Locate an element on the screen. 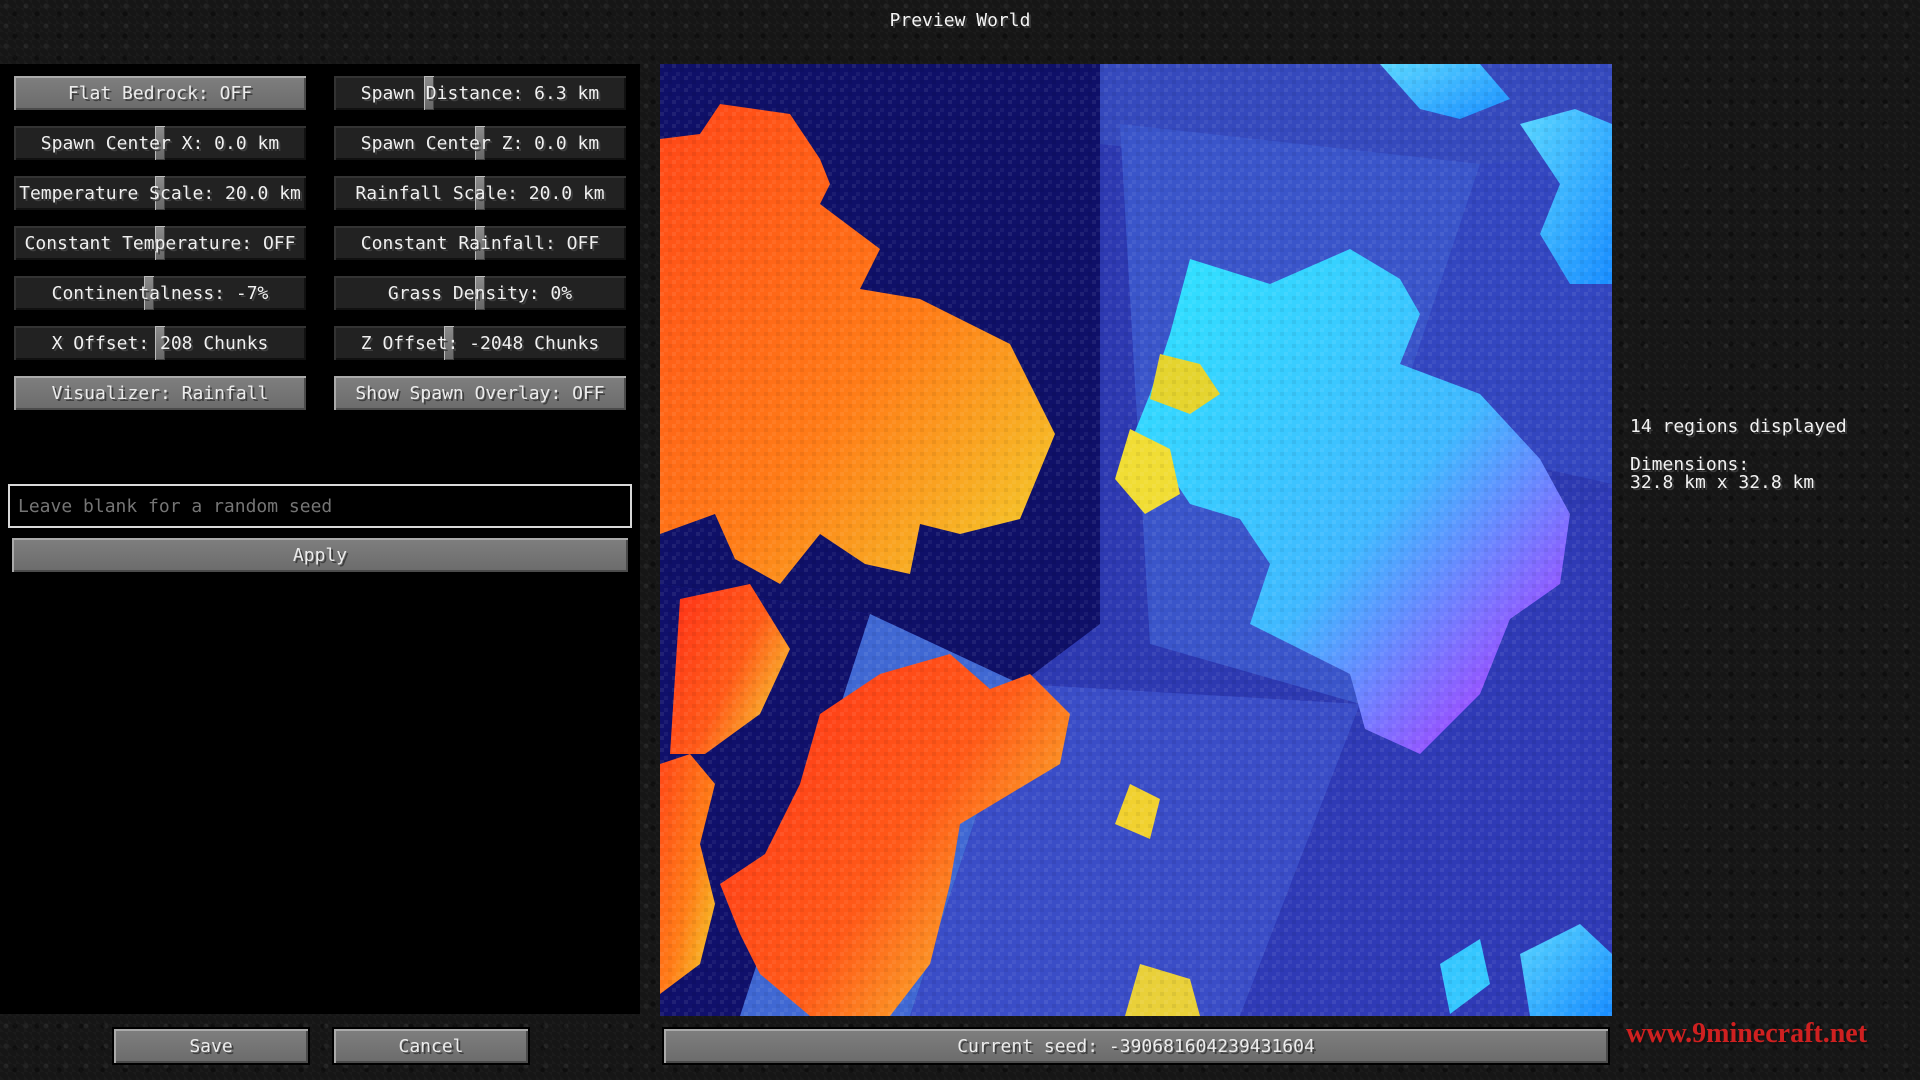 Image resolution: width=1920 pixels, height=1080 pixels. spawn-distance-label: Spawn Distance: 6.3 km is located at coordinates (480, 93).